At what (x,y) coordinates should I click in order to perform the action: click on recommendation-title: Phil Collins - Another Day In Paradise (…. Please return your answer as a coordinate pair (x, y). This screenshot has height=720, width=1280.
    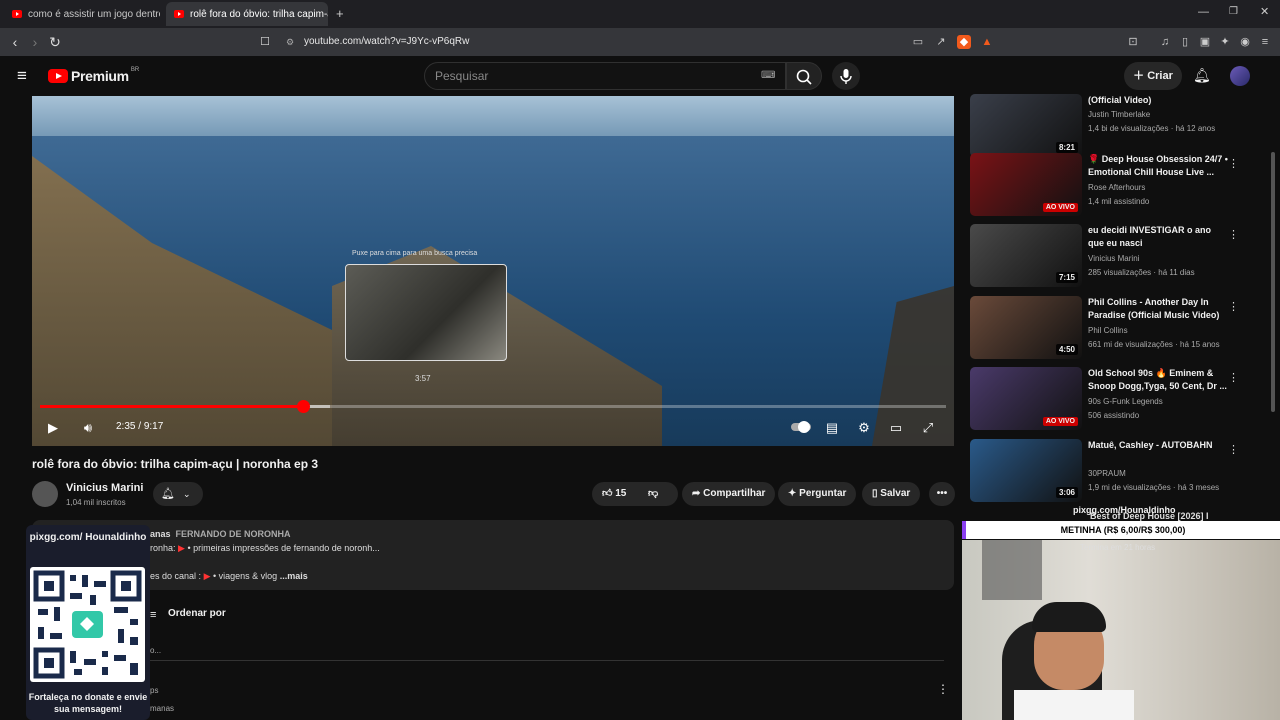
    Looking at the image, I should click on (1158, 309).